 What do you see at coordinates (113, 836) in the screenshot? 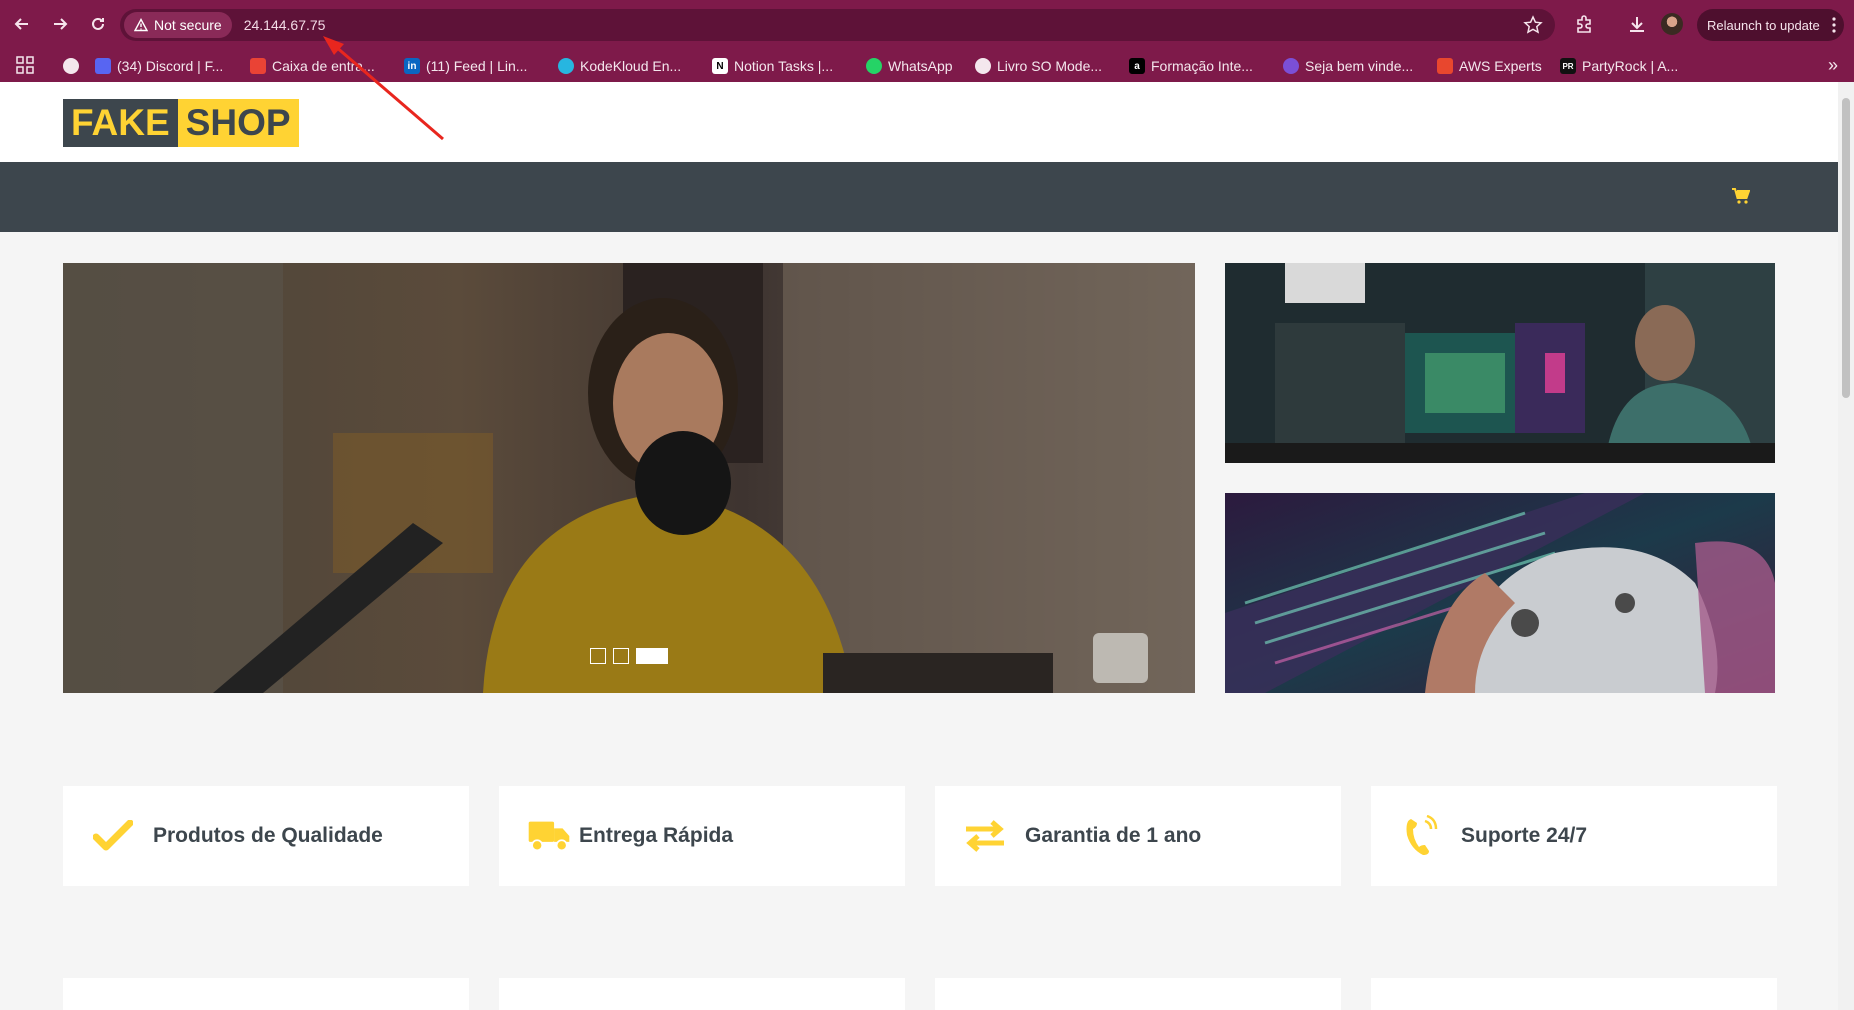
I see `check-icon` at bounding box center [113, 836].